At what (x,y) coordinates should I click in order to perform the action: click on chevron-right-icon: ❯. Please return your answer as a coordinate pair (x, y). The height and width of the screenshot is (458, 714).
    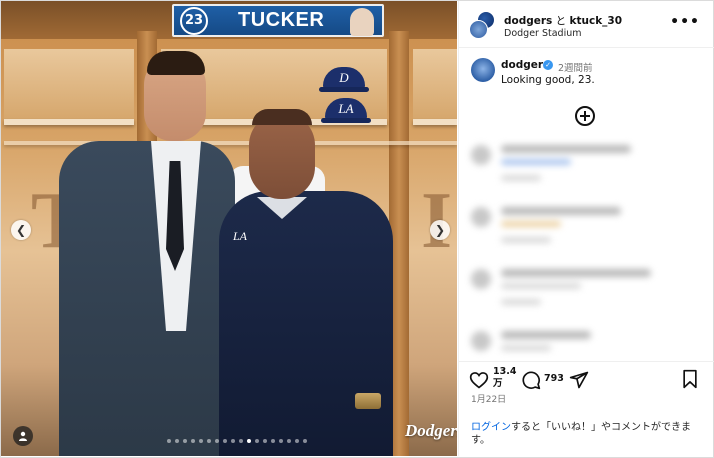
    Looking at the image, I should click on (440, 230).